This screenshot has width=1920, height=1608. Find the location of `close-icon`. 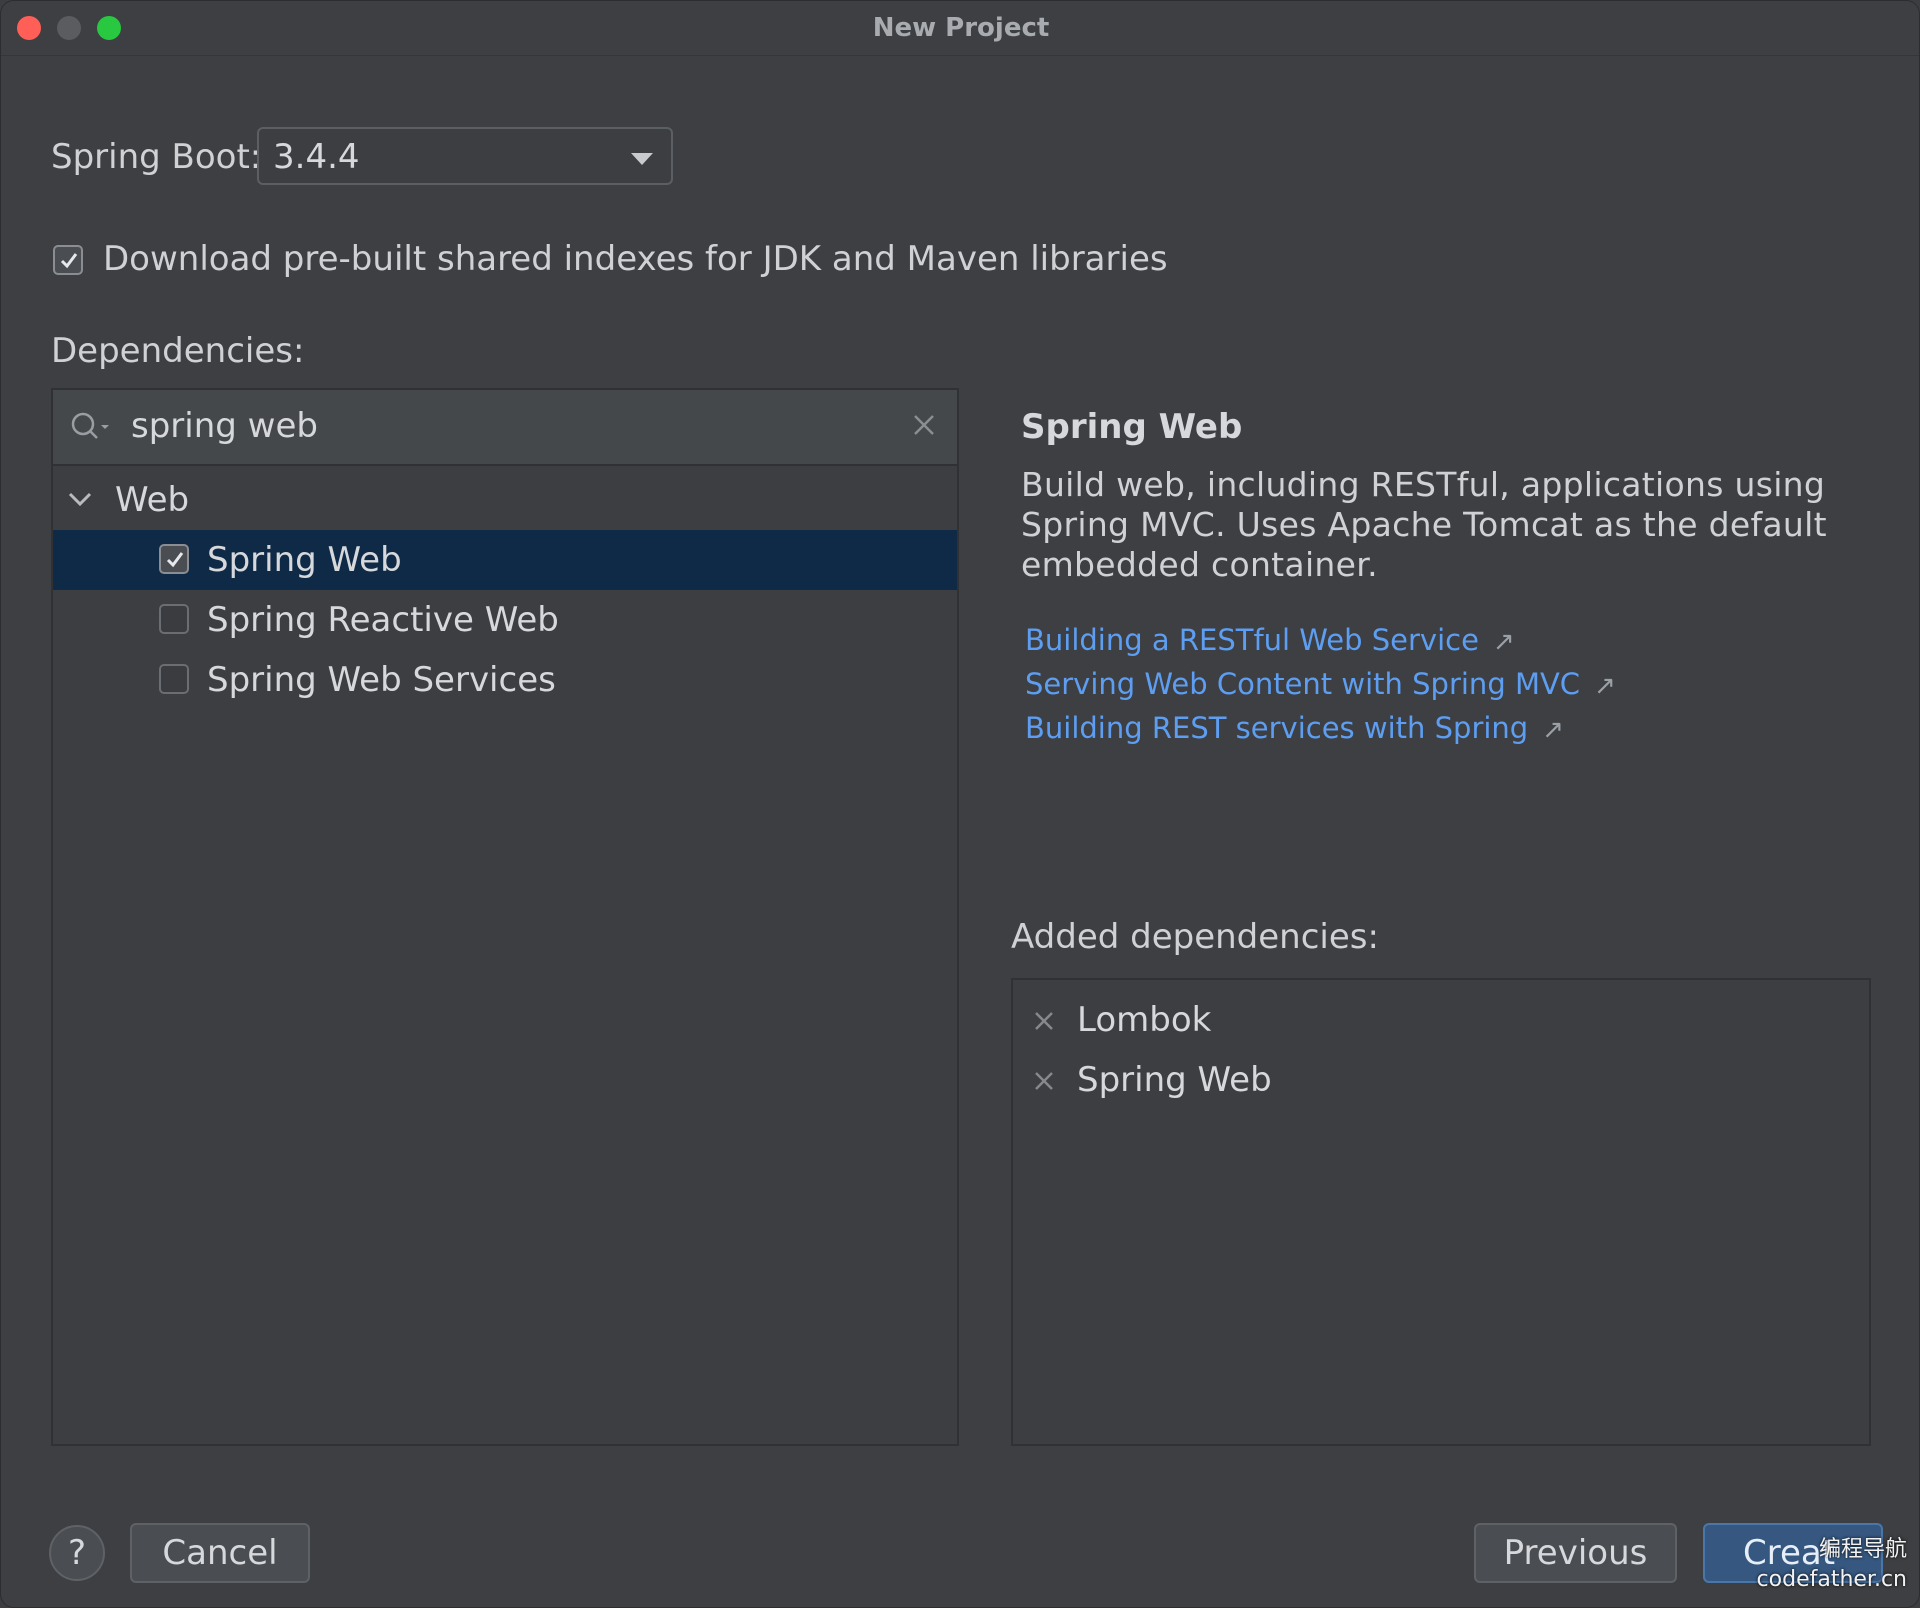

close-icon is located at coordinates (924, 425).